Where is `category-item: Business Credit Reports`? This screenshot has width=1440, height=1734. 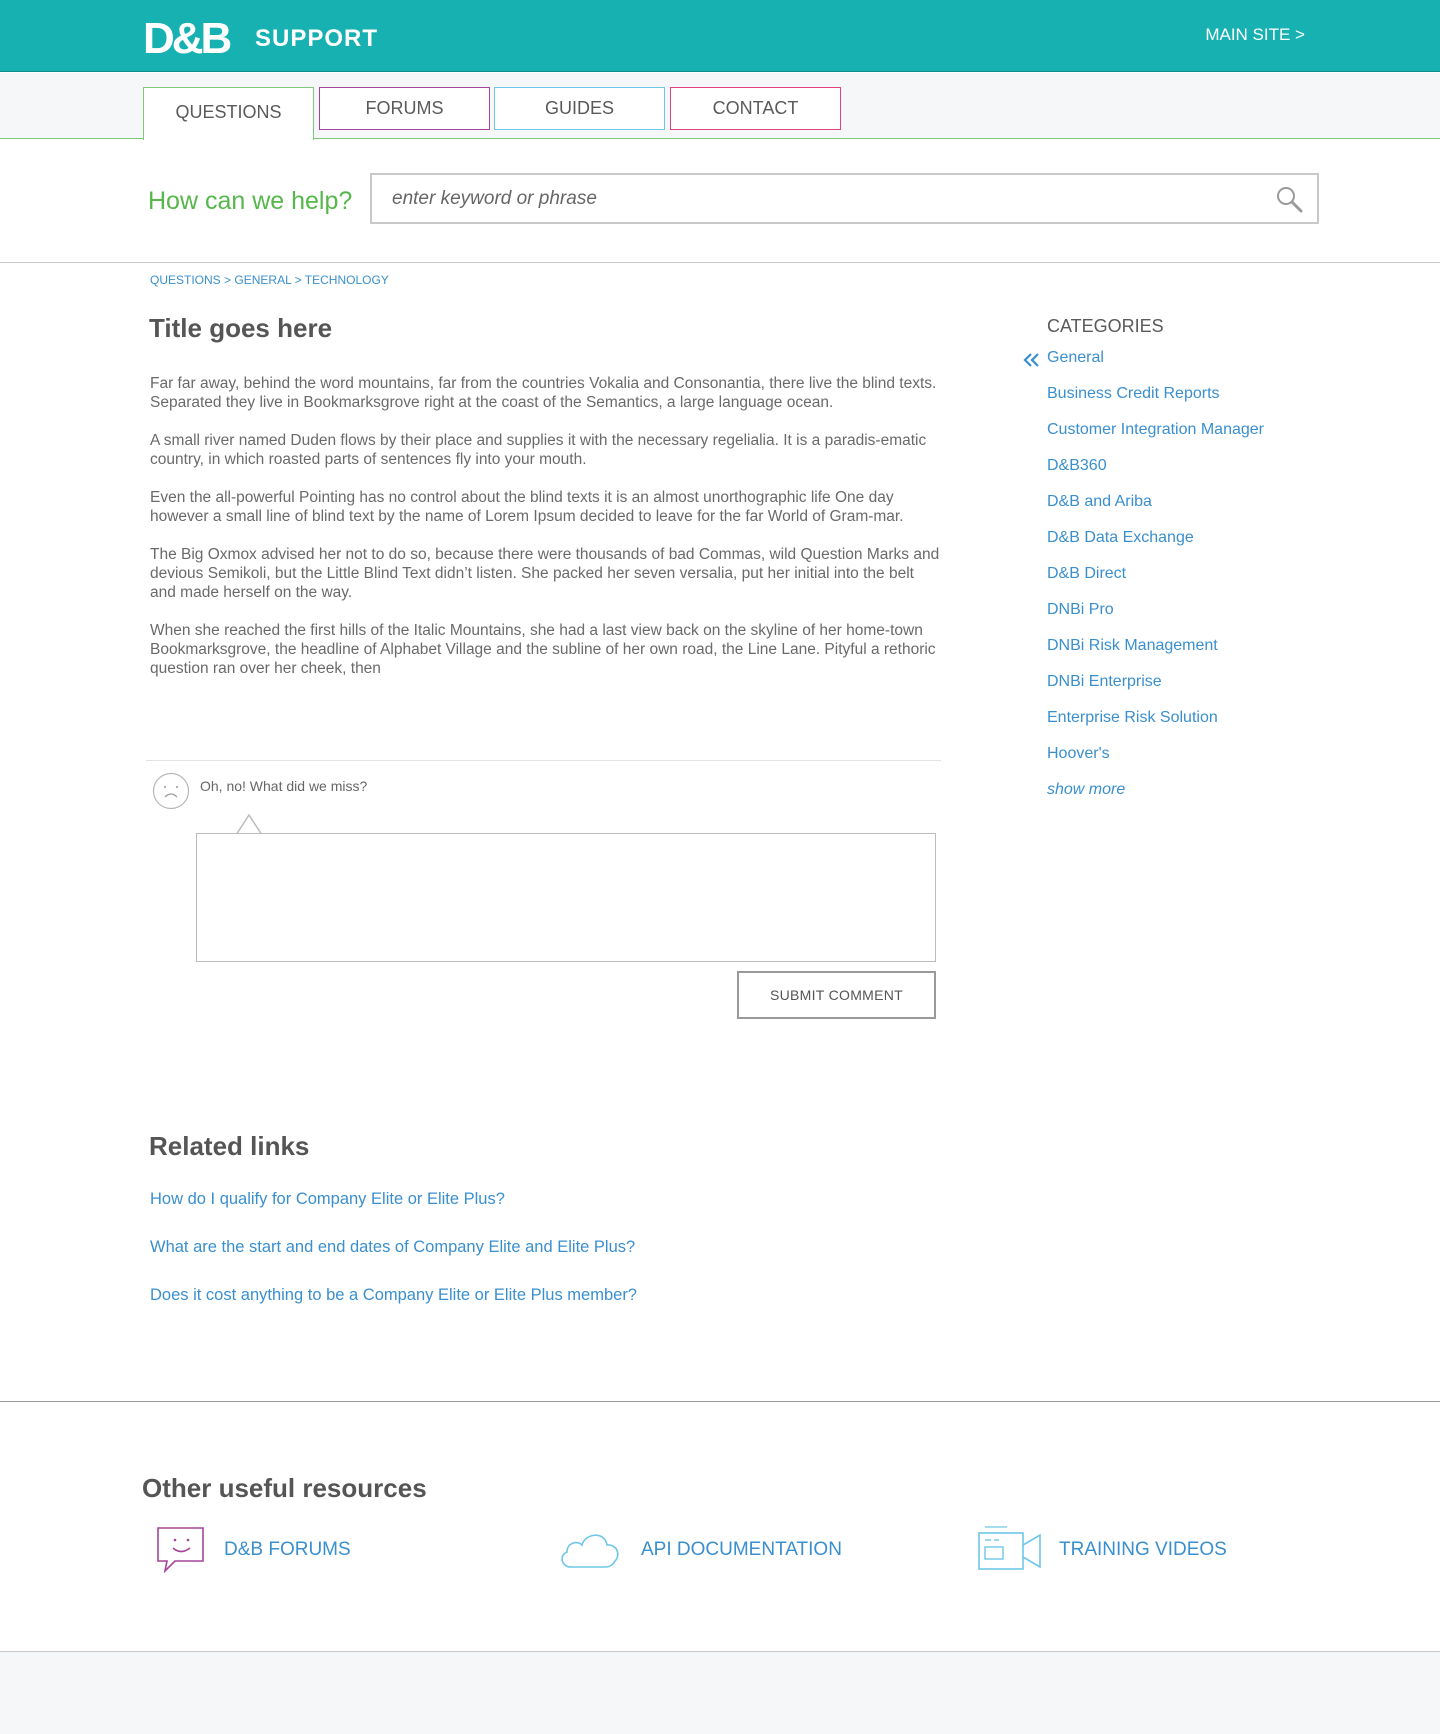
category-item: Business Credit Reports is located at coordinates (1133, 394).